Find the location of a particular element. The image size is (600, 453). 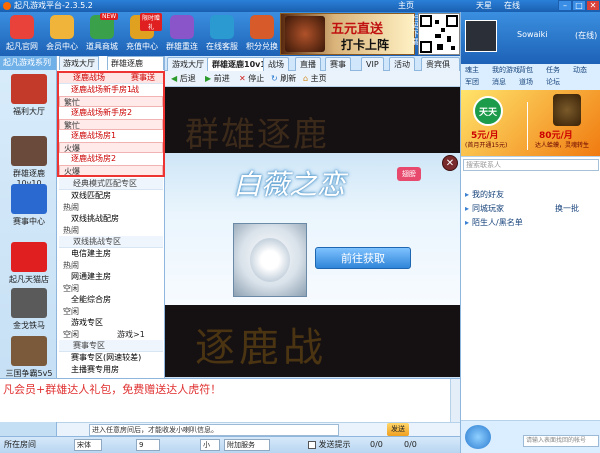

stop-button: ✕ 停止 is located at coordinates (251, 79).